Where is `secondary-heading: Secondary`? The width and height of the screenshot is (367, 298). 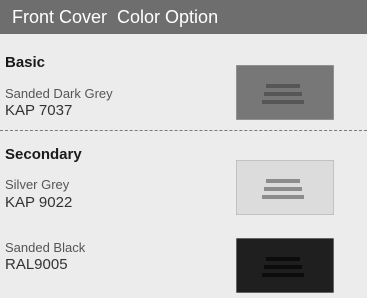 secondary-heading: Secondary is located at coordinates (43, 154).